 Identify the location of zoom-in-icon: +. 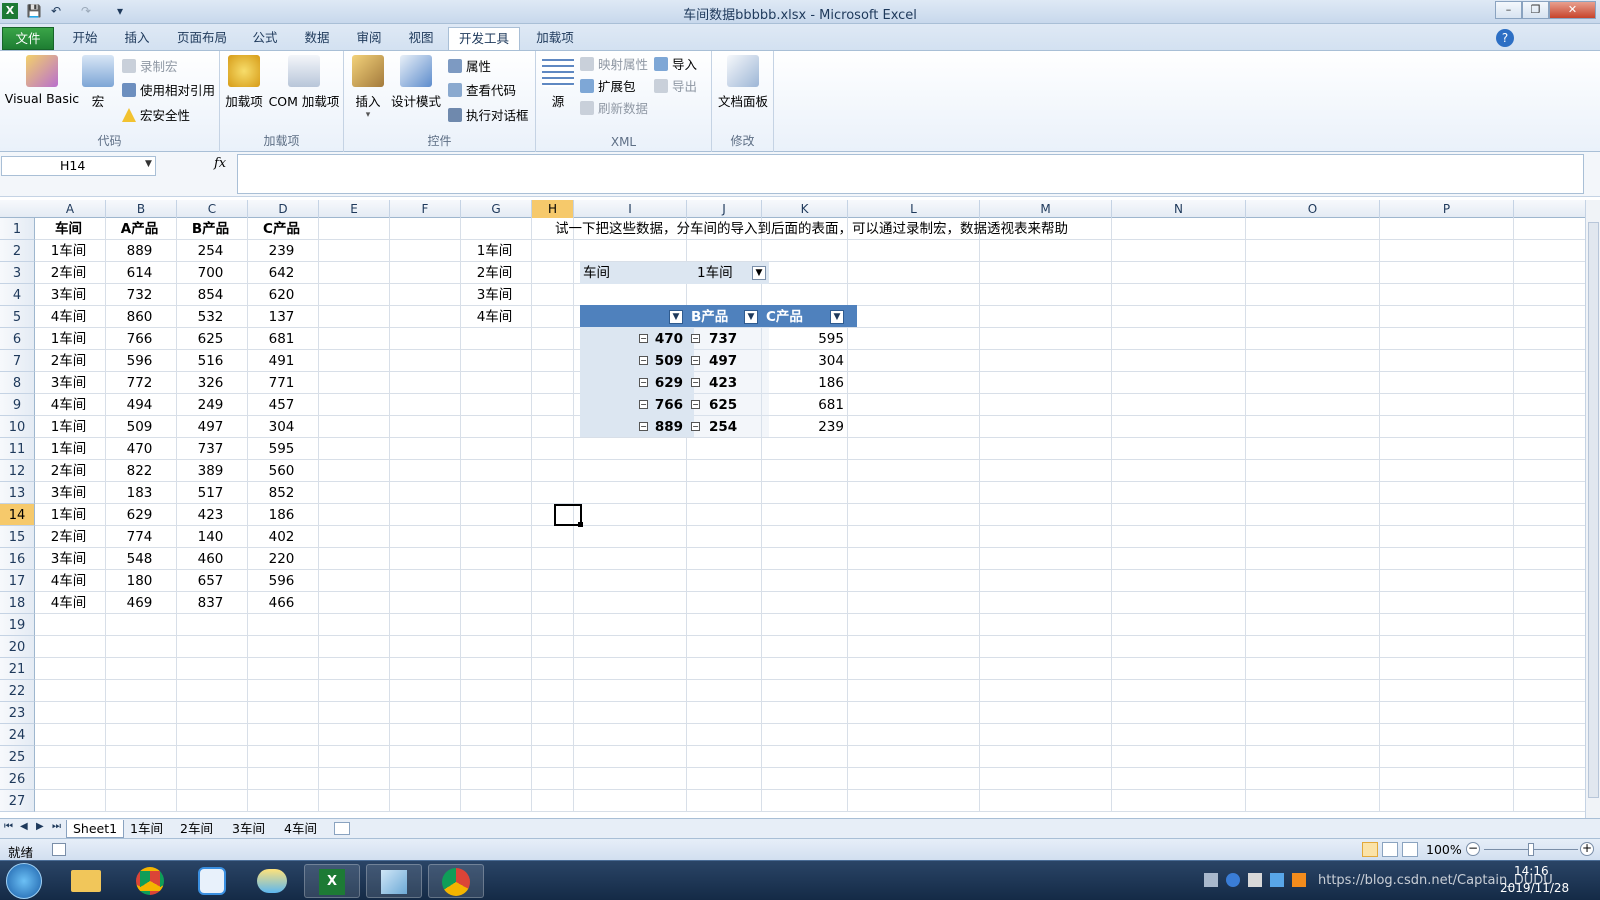
(1587, 849).